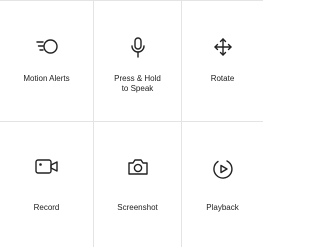 The height and width of the screenshot is (247, 320). Describe the element at coordinates (46, 78) in the screenshot. I see `motion-alerts-label: Motion Alerts` at that location.